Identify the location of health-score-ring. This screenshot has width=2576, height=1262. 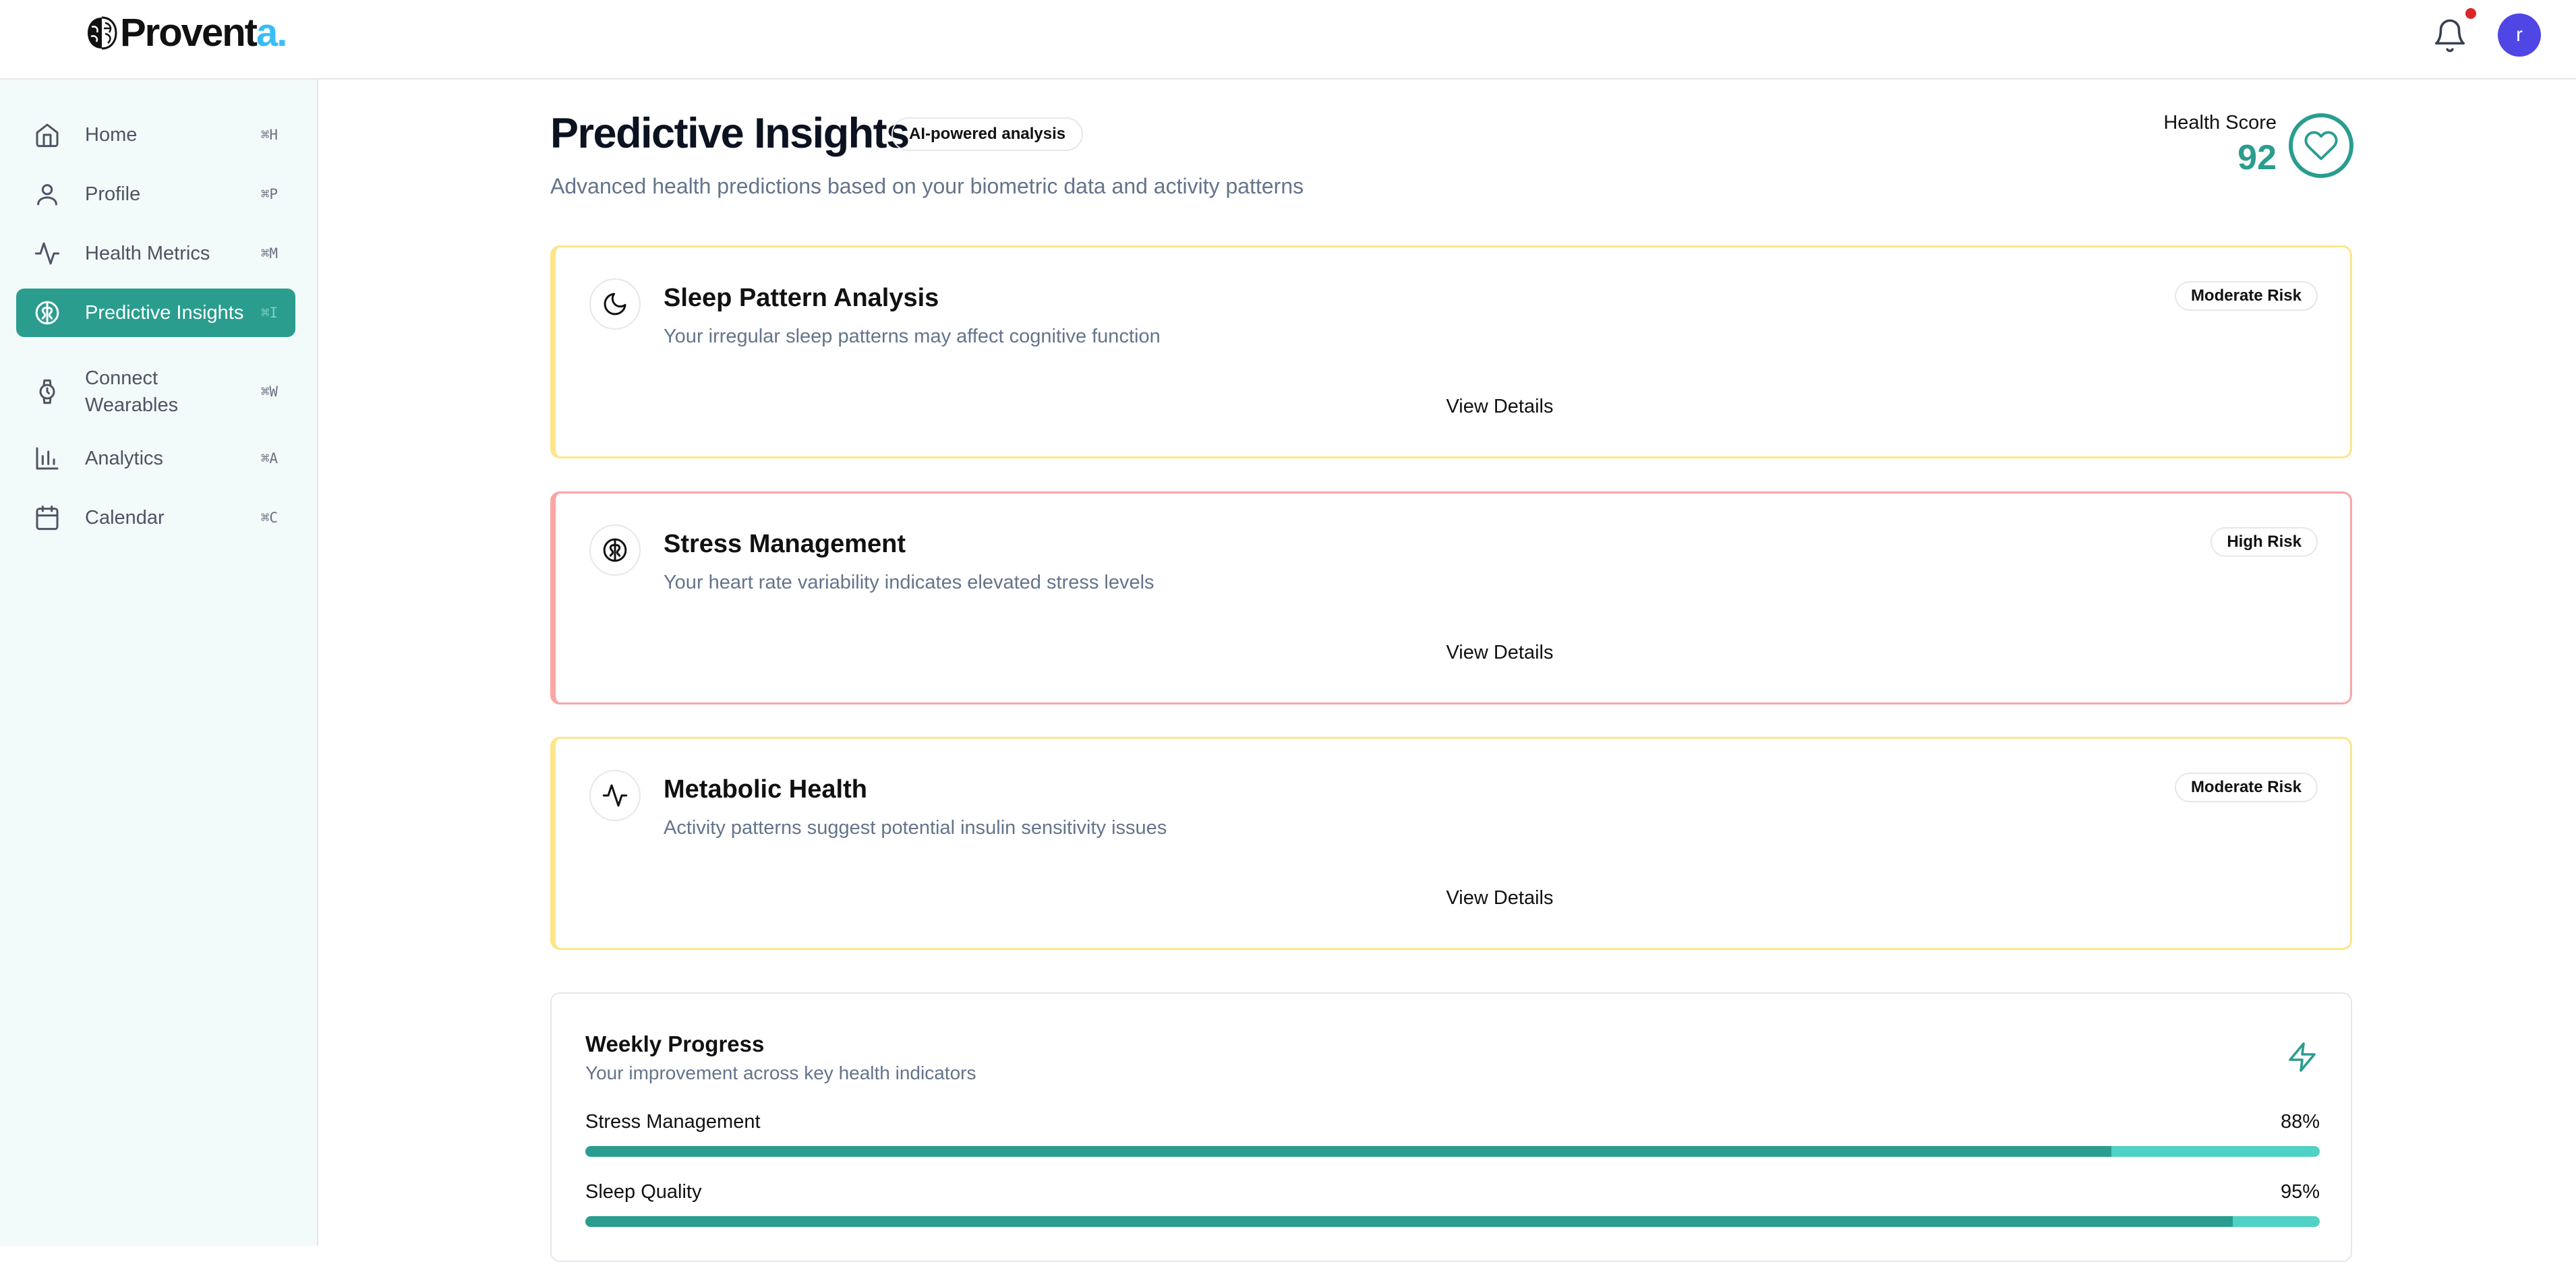
(2321, 145).